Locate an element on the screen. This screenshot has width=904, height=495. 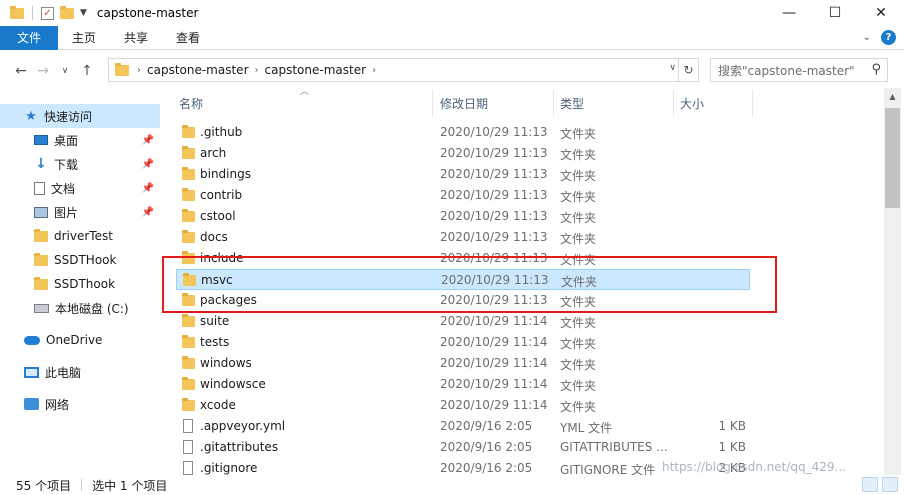
sidebar-item: 此电脑 is located at coordinates (80, 372).